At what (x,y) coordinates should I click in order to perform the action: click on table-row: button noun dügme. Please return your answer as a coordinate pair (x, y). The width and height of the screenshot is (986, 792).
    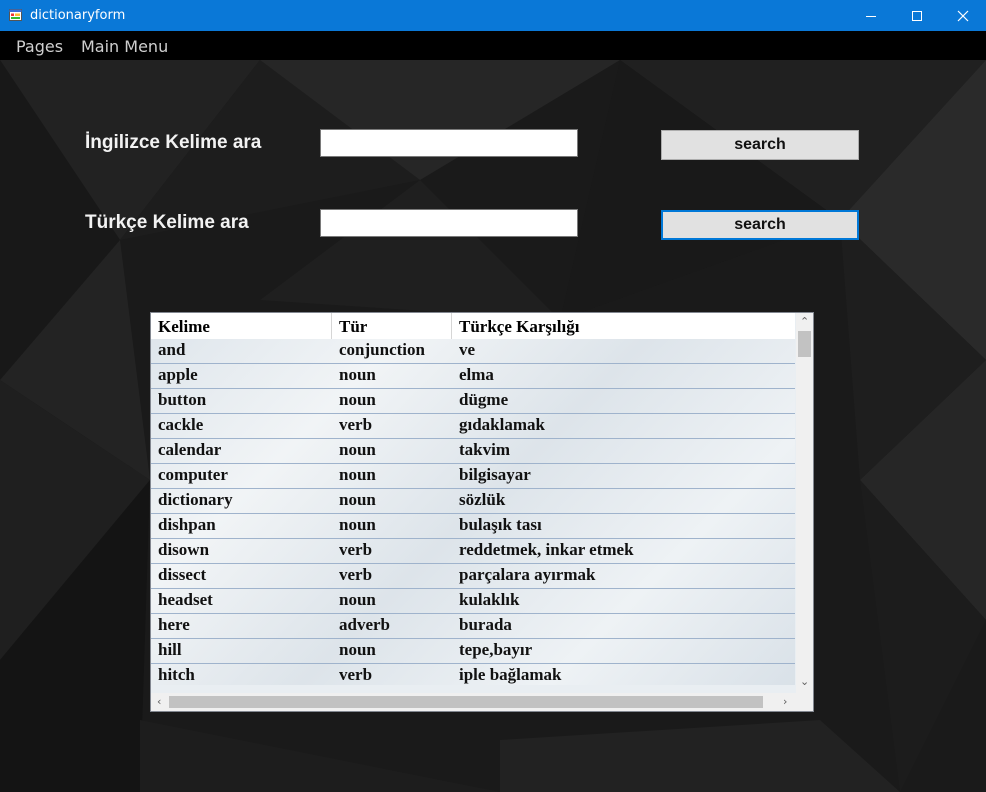
    Looking at the image, I should click on (473, 401).